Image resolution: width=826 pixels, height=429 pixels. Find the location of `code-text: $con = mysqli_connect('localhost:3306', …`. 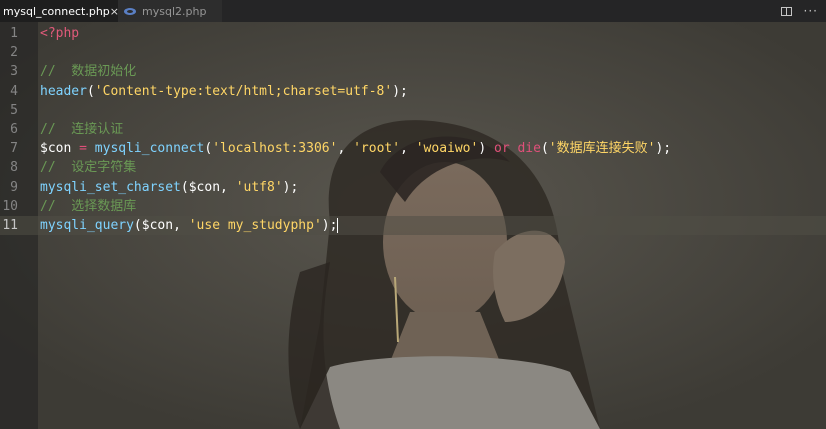

code-text: $con = mysqli_connect('localhost:3306', … is located at coordinates (355, 148).